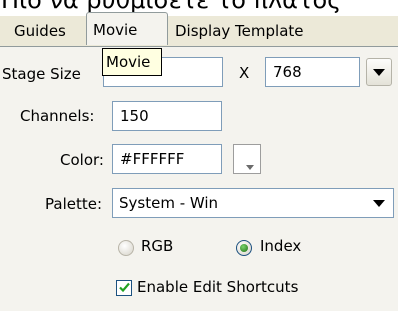  What do you see at coordinates (218, 287) in the screenshot?
I see `enable-edit-shortcuts-label: Enable Edit Shortcuts` at bounding box center [218, 287].